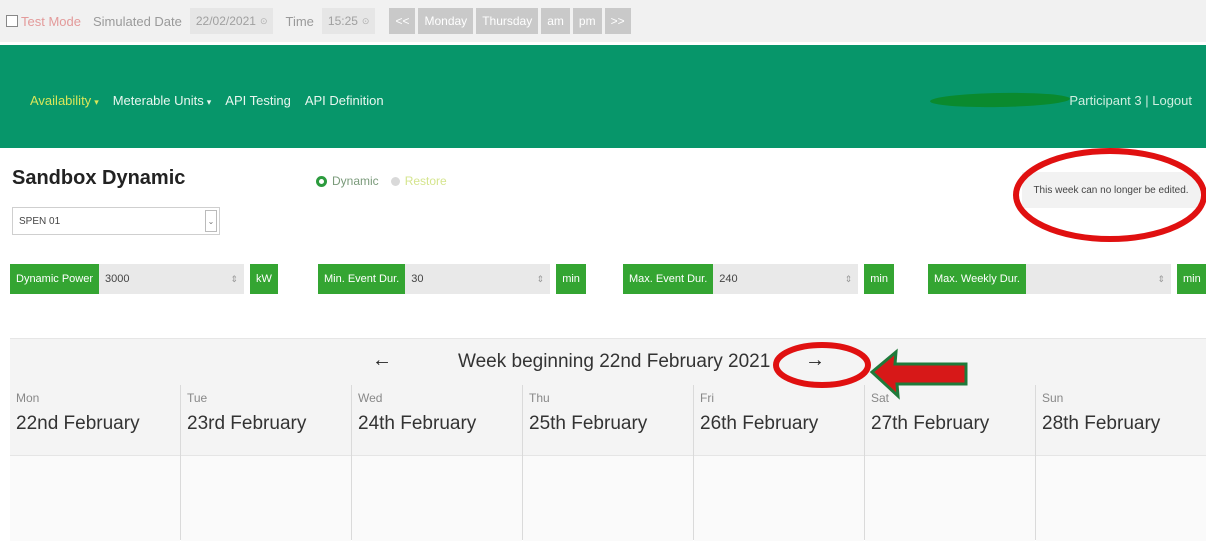 This screenshot has height=541, width=1206. What do you see at coordinates (342, 21) in the screenshot?
I see `time-value: 15:25` at bounding box center [342, 21].